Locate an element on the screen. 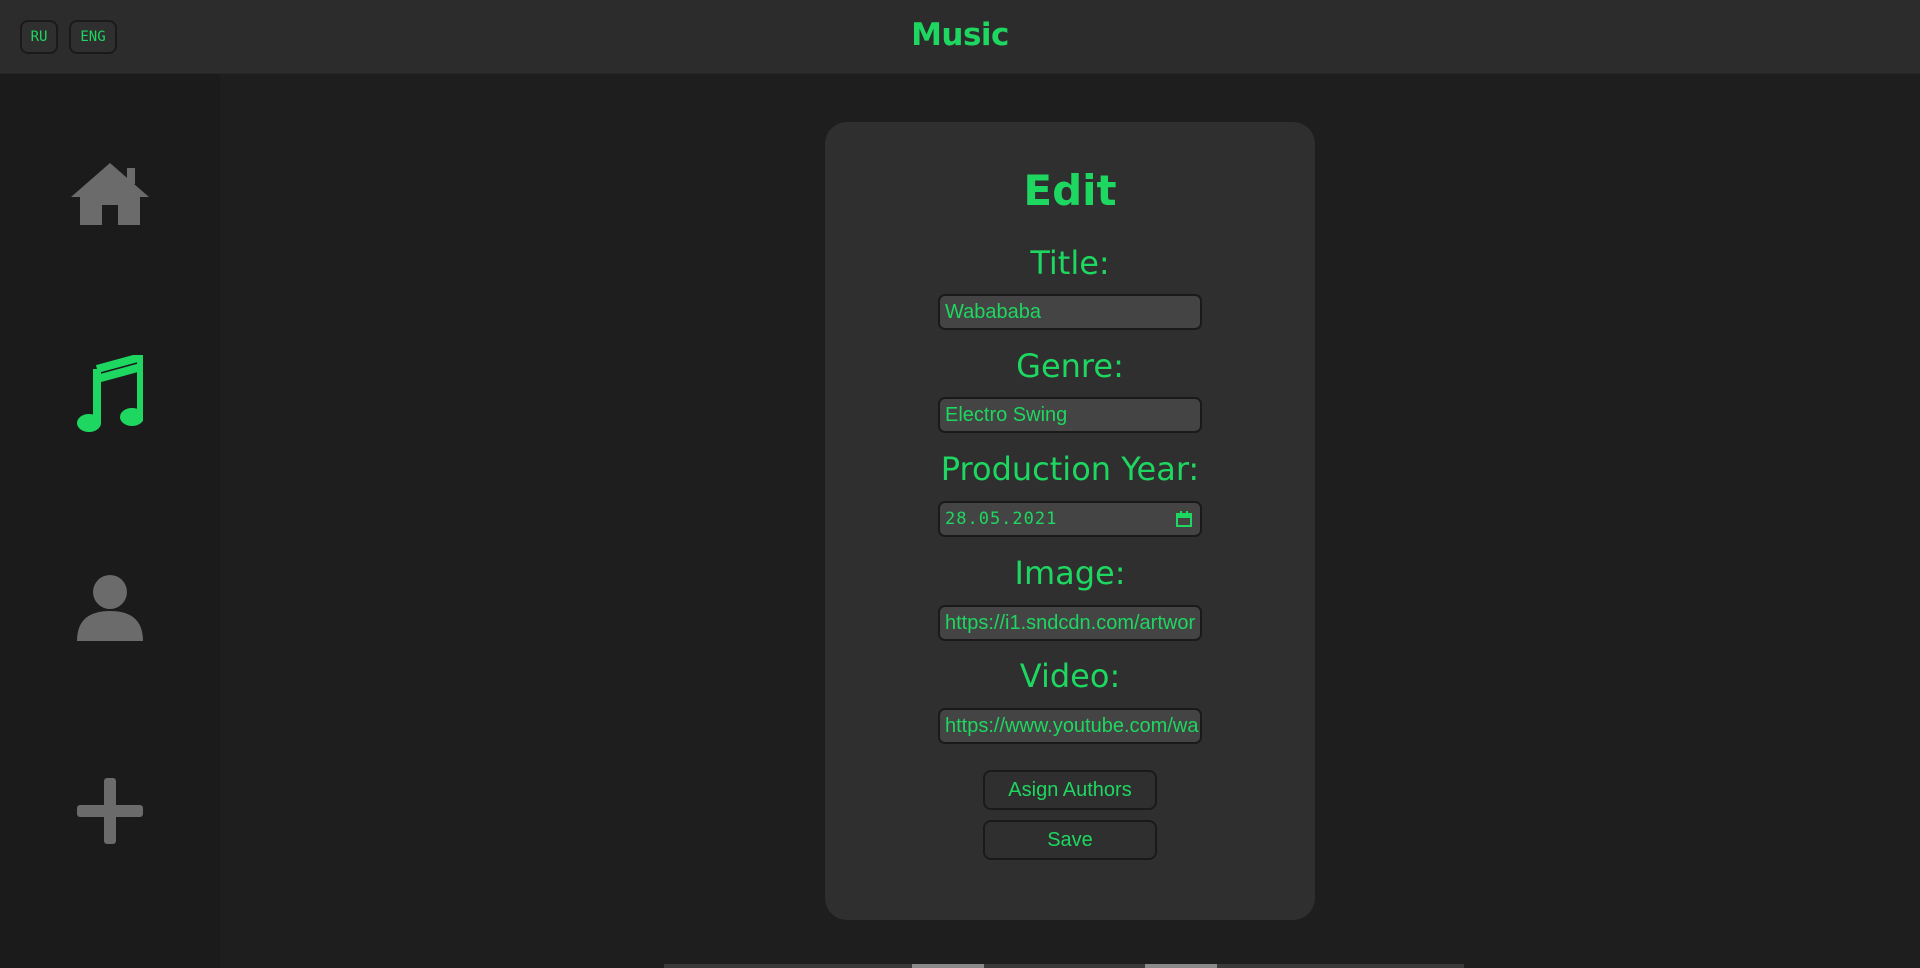 Image resolution: width=1920 pixels, height=968 pixels. app-title: Music is located at coordinates (960, 35).